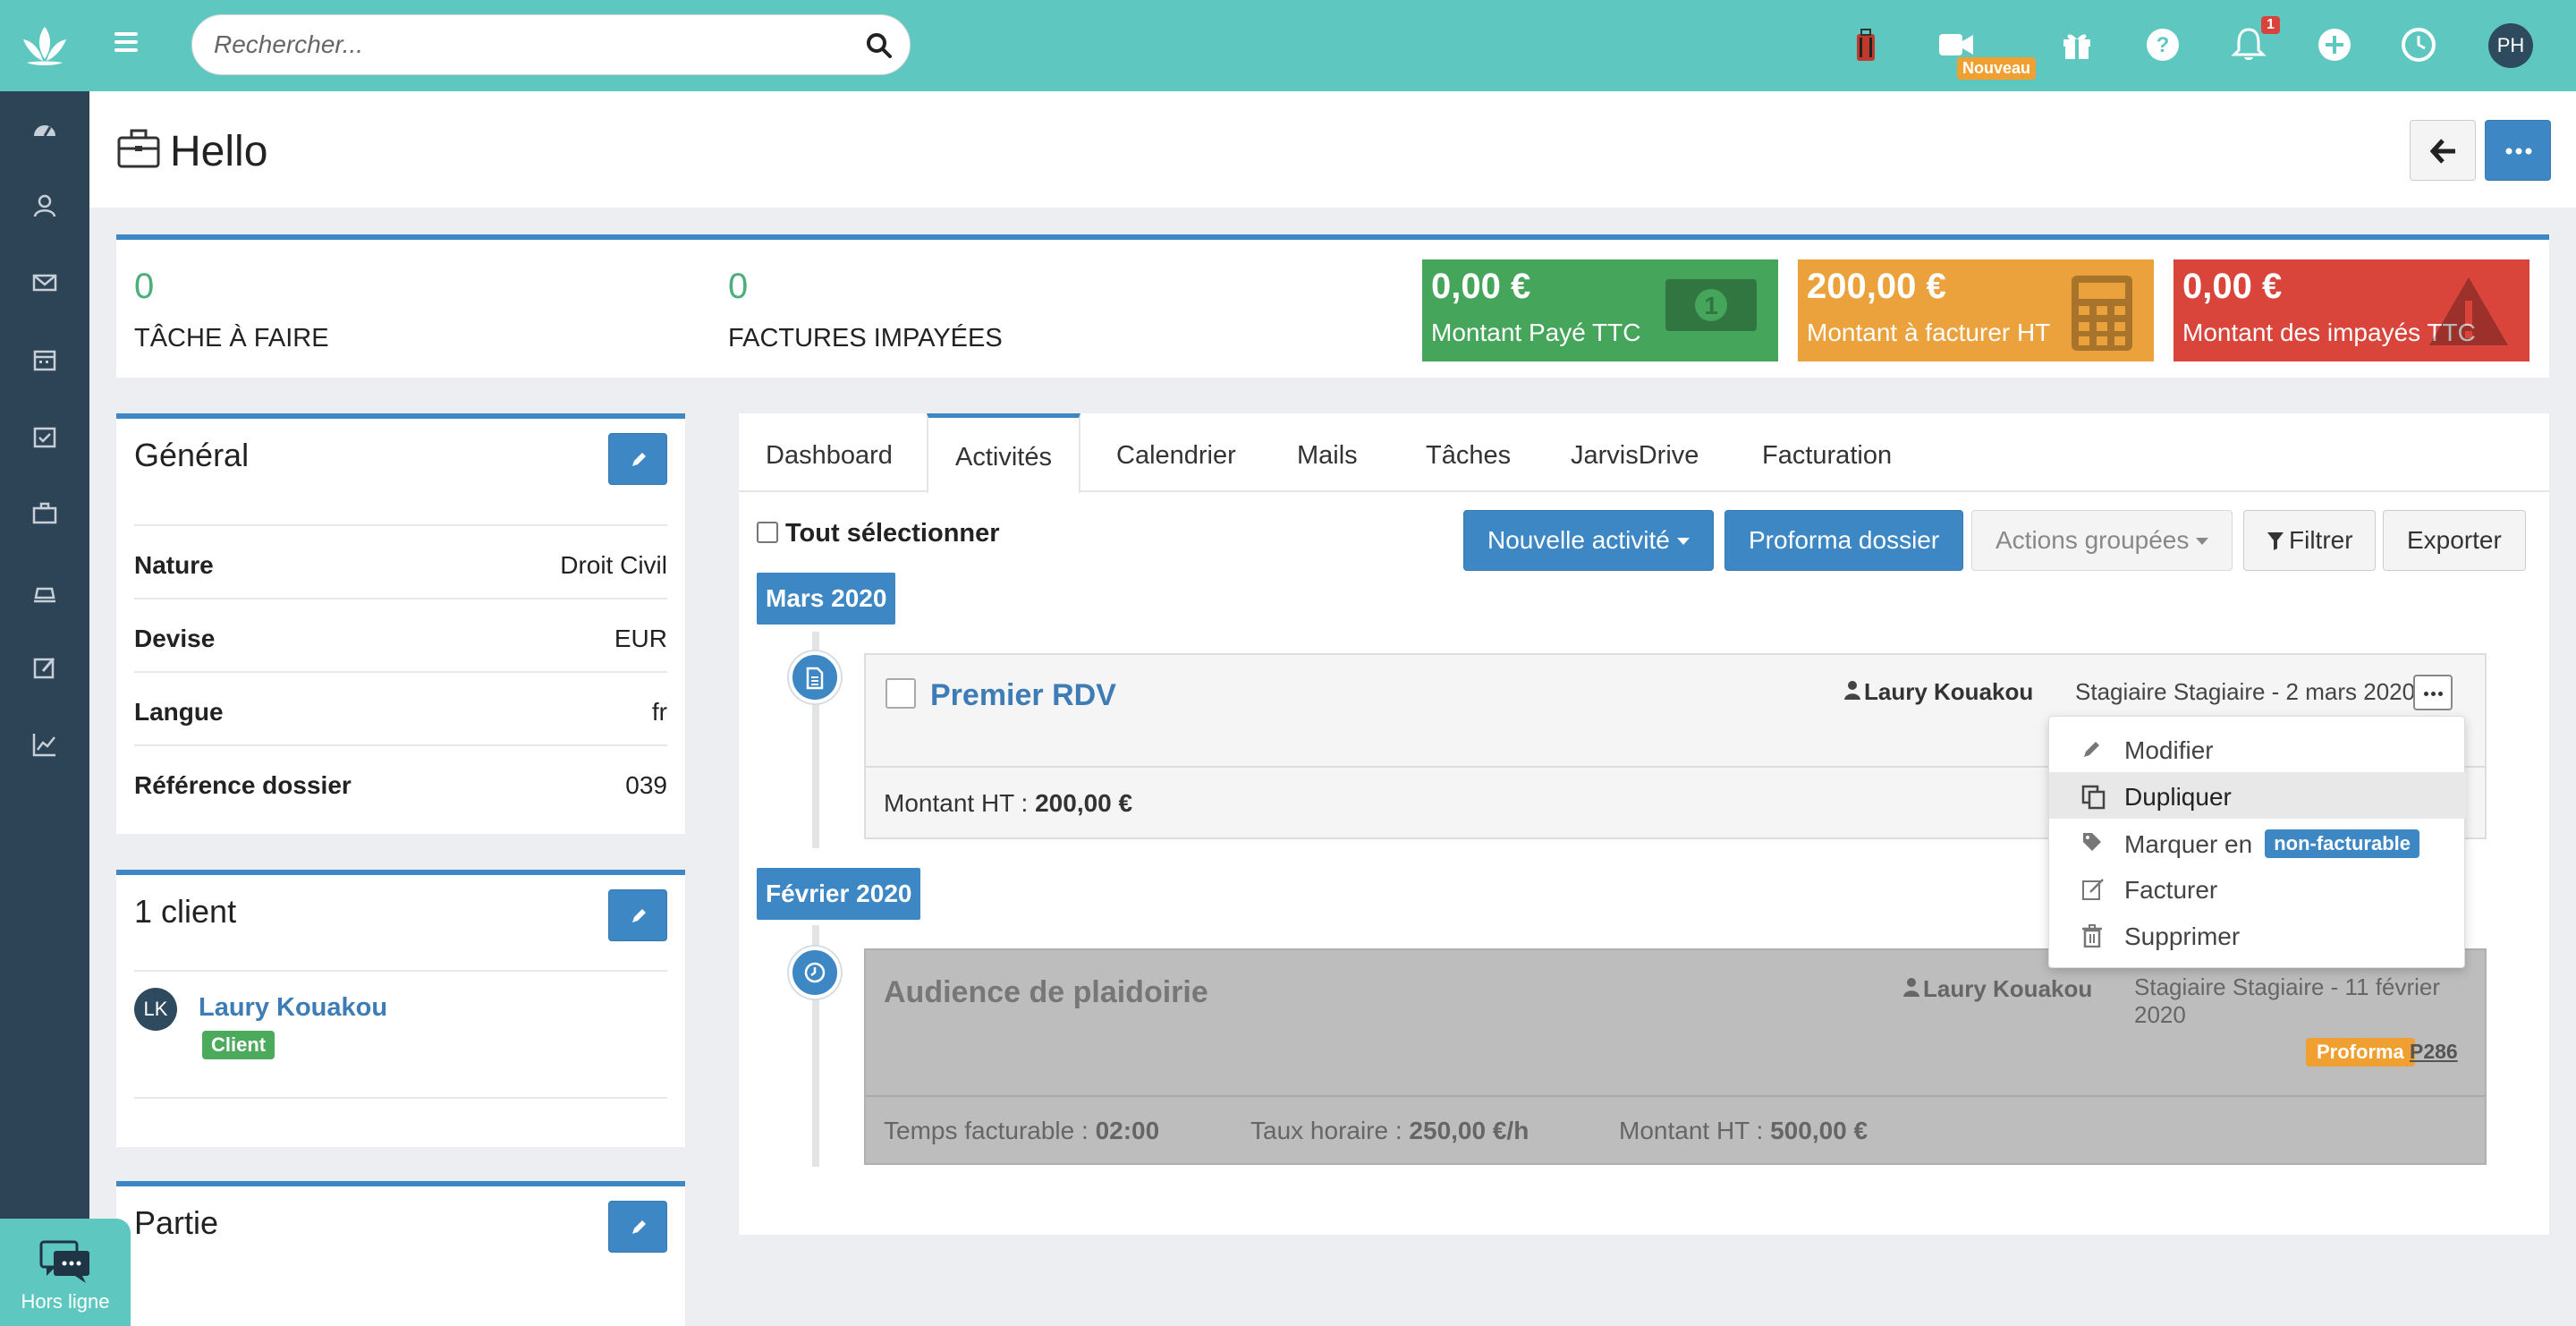  I want to click on tab-facturation: Facturation, so click(1827, 452).